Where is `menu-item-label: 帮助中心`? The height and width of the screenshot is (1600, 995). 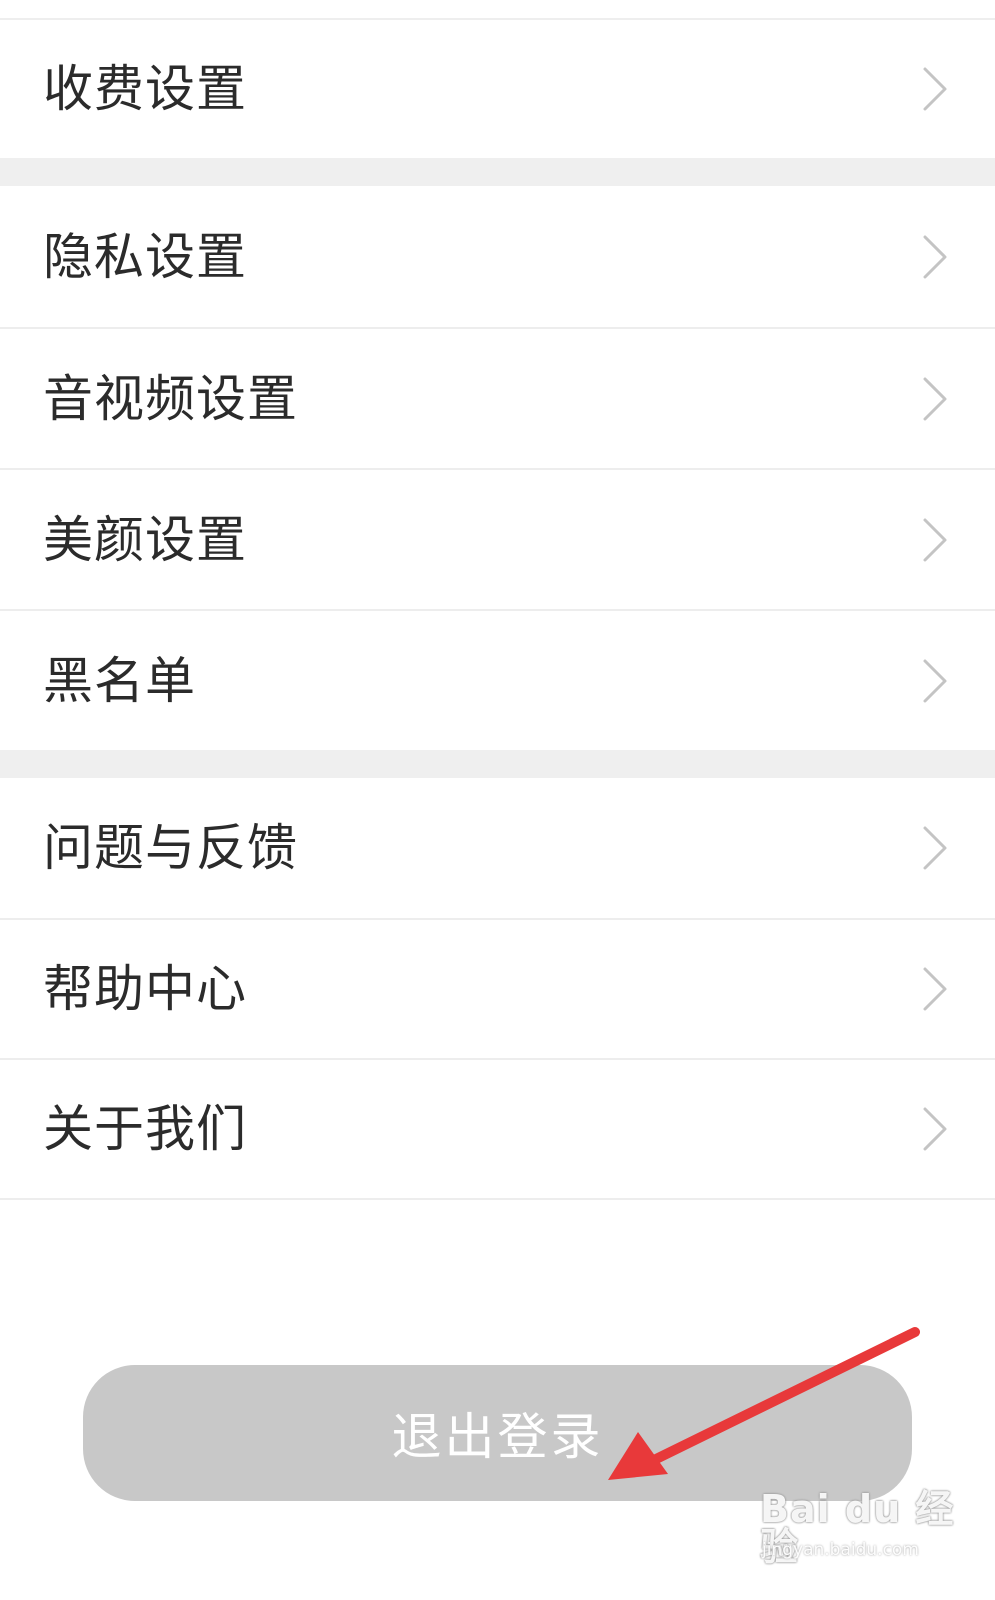
menu-item-label: 帮助中心 is located at coordinates (145, 989).